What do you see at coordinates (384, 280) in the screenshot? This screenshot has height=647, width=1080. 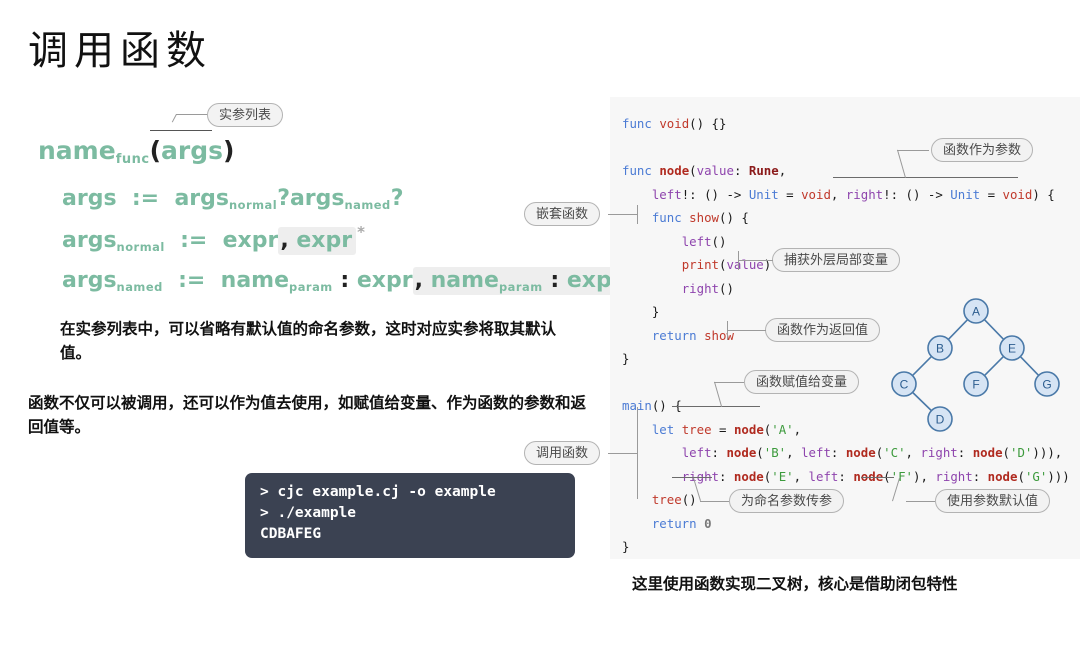 I see `grammar-expr-3: expr` at bounding box center [384, 280].